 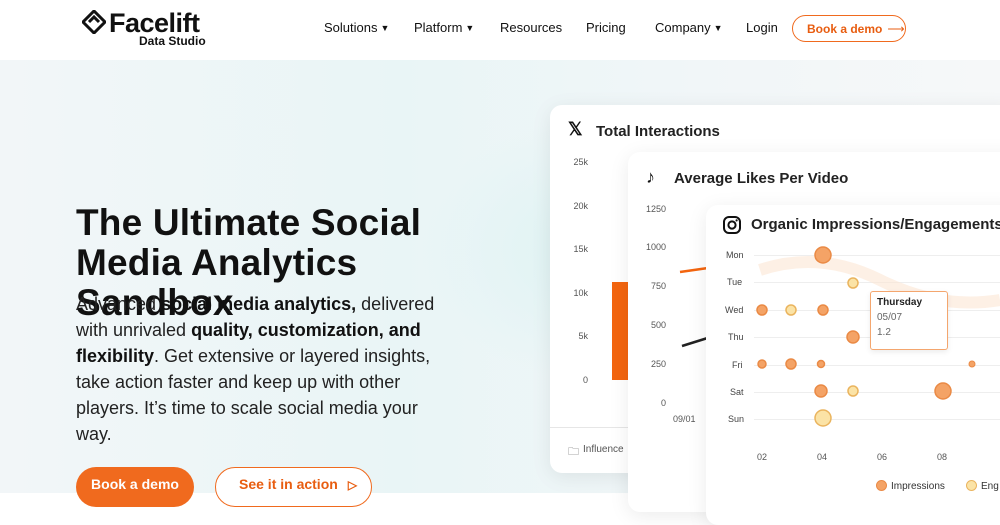 I want to click on nav-solutions: Solutions ▼, so click(x=356, y=27).